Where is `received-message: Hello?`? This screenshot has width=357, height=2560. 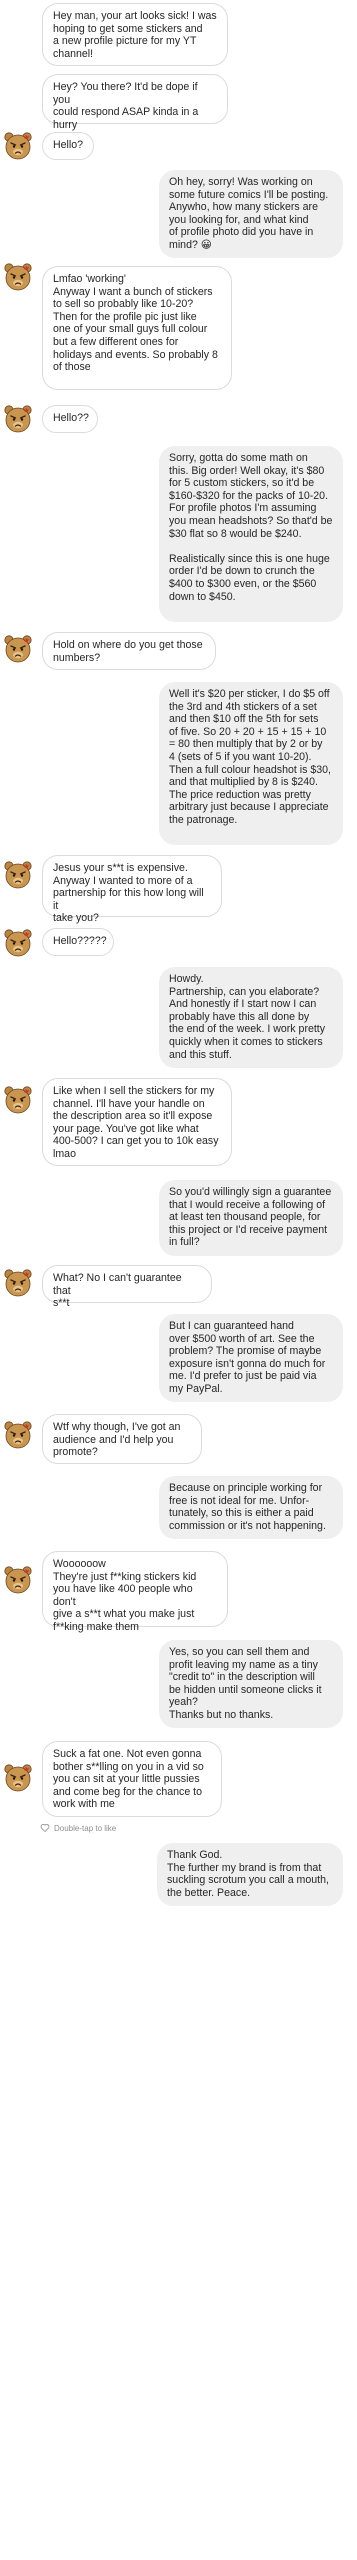 received-message: Hello? is located at coordinates (68, 146).